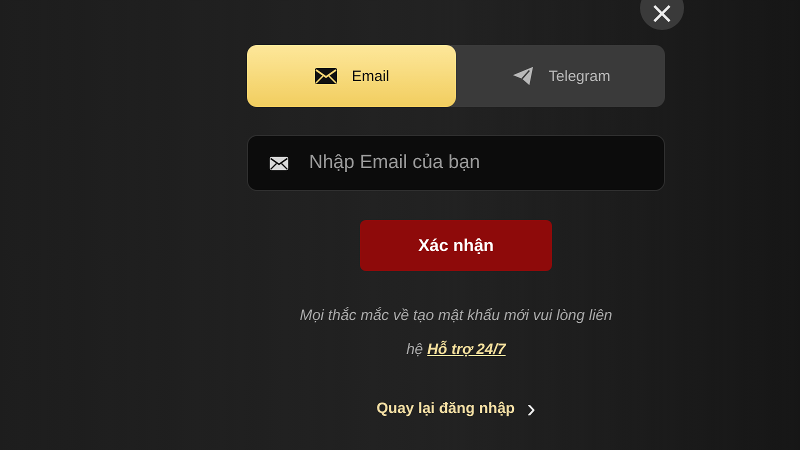 Image resolution: width=800 pixels, height=450 pixels. Describe the element at coordinates (326, 76) in the screenshot. I see `envelope-icon` at that location.